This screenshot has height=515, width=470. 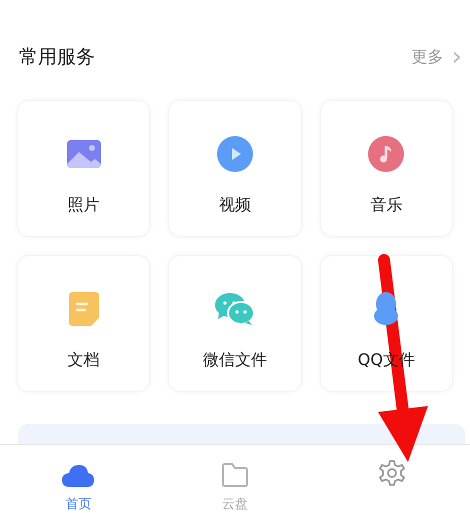 I want to click on section-title: 常用服务, so click(x=57, y=57).